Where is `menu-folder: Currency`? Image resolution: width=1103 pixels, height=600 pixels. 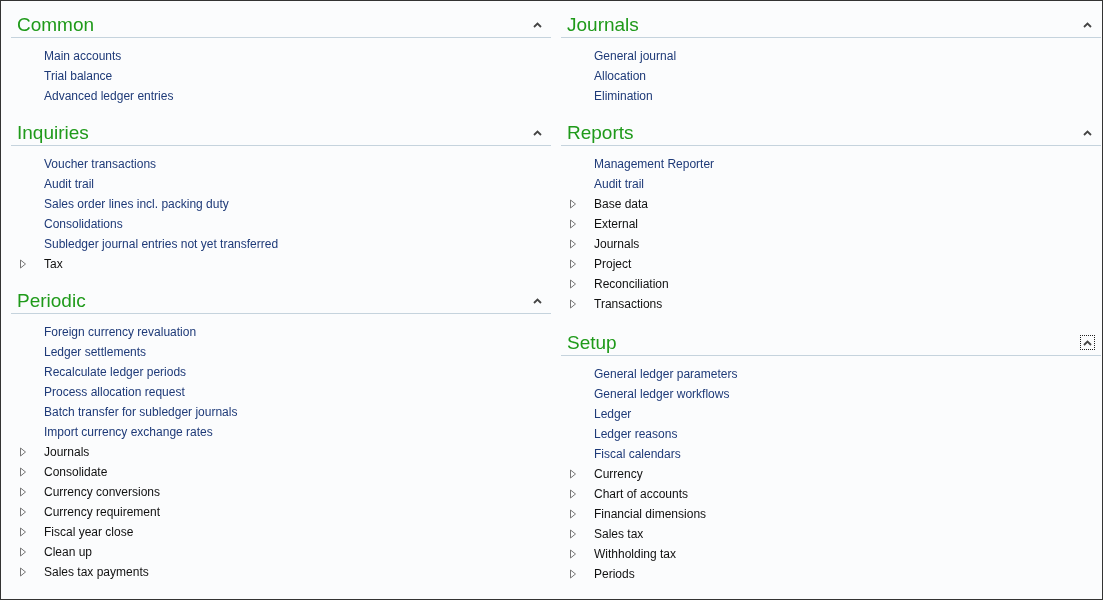 menu-folder: Currency is located at coordinates (618, 474).